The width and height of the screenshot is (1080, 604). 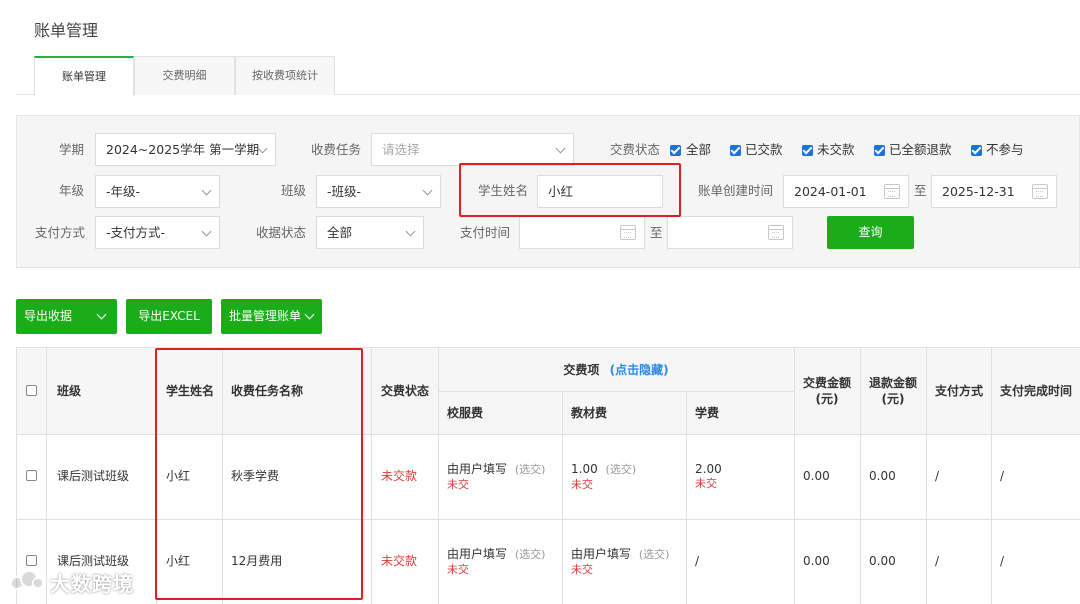 What do you see at coordinates (294, 190) in the screenshot?
I see `class-label: 班级` at bounding box center [294, 190].